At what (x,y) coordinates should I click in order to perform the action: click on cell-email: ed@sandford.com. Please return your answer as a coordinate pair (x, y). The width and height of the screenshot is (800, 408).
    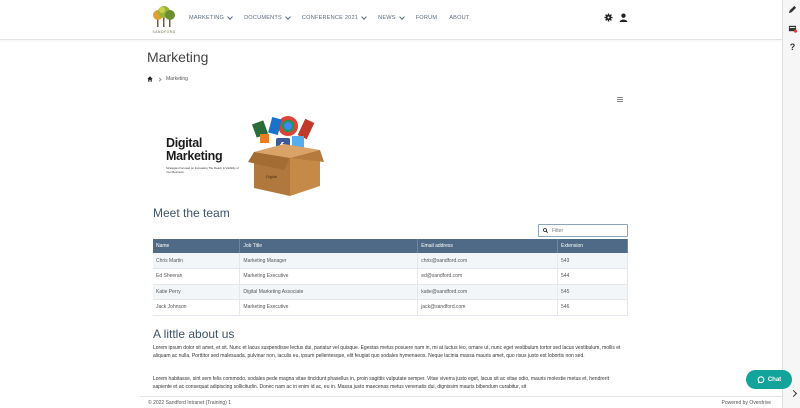
    Looking at the image, I should click on (488, 276).